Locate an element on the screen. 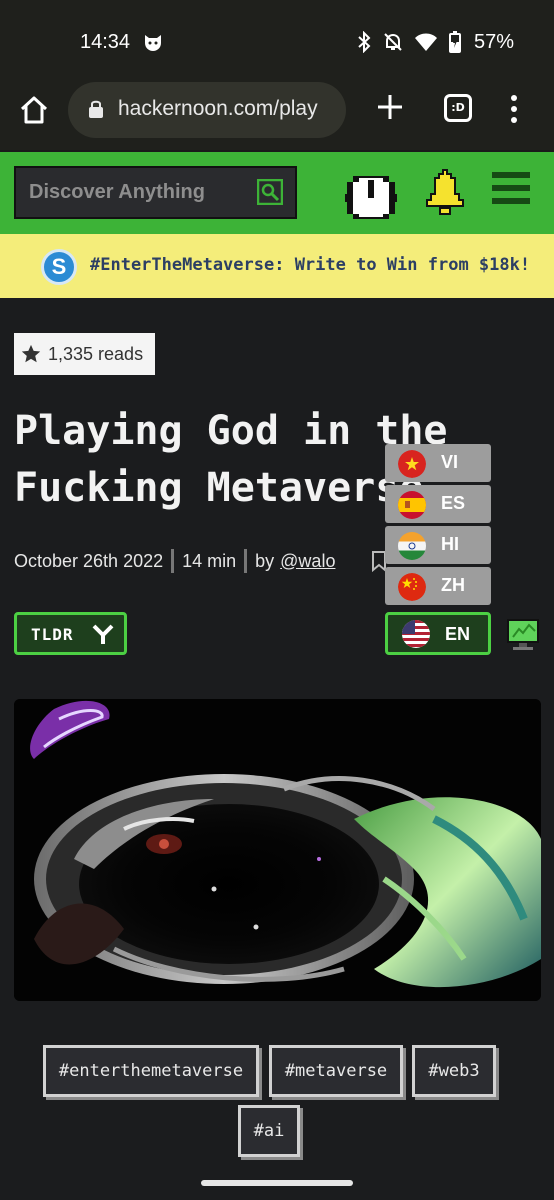  lock-icon is located at coordinates (96, 109).